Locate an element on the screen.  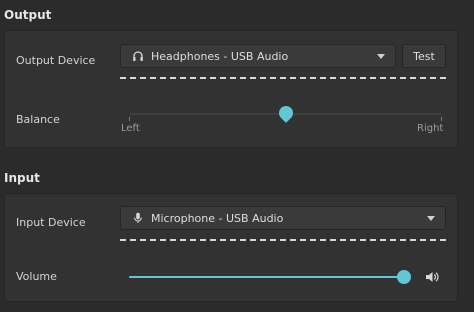
input-device-dashes is located at coordinates (283, 240).